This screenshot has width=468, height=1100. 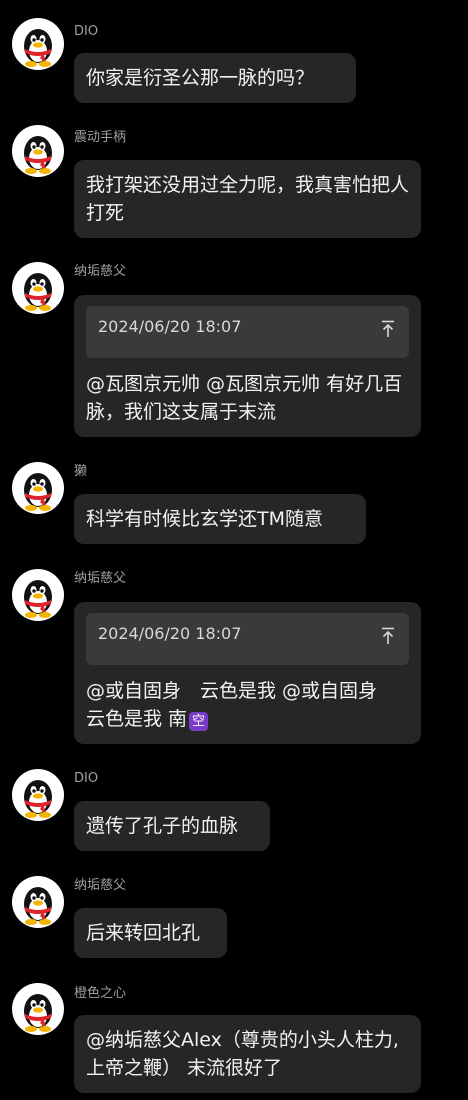 I want to click on message-bubble: 遗传了孔子的血脉, so click(x=172, y=826).